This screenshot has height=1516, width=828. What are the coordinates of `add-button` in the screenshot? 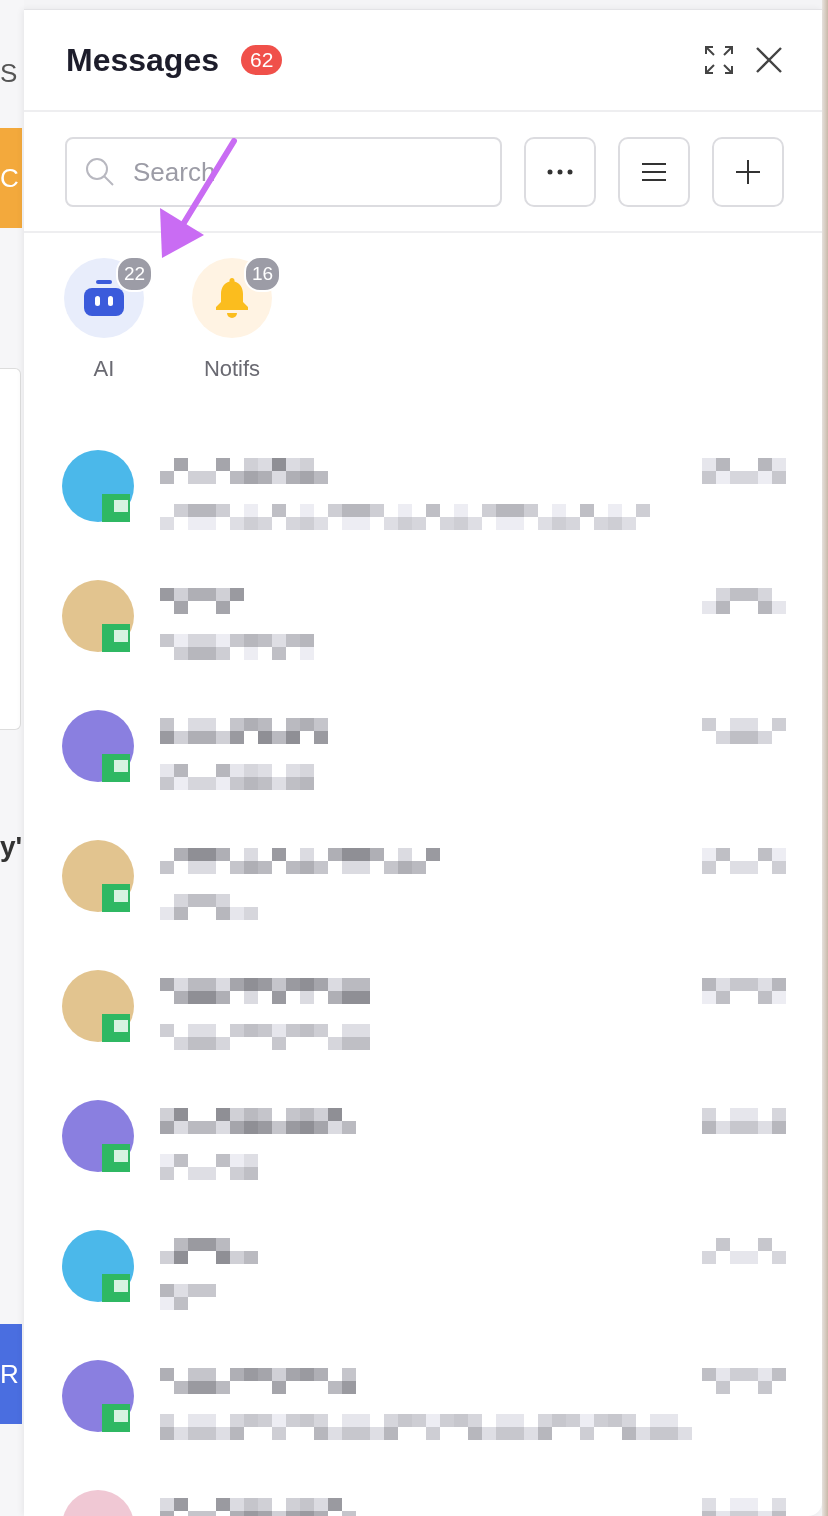 It's located at (748, 172).